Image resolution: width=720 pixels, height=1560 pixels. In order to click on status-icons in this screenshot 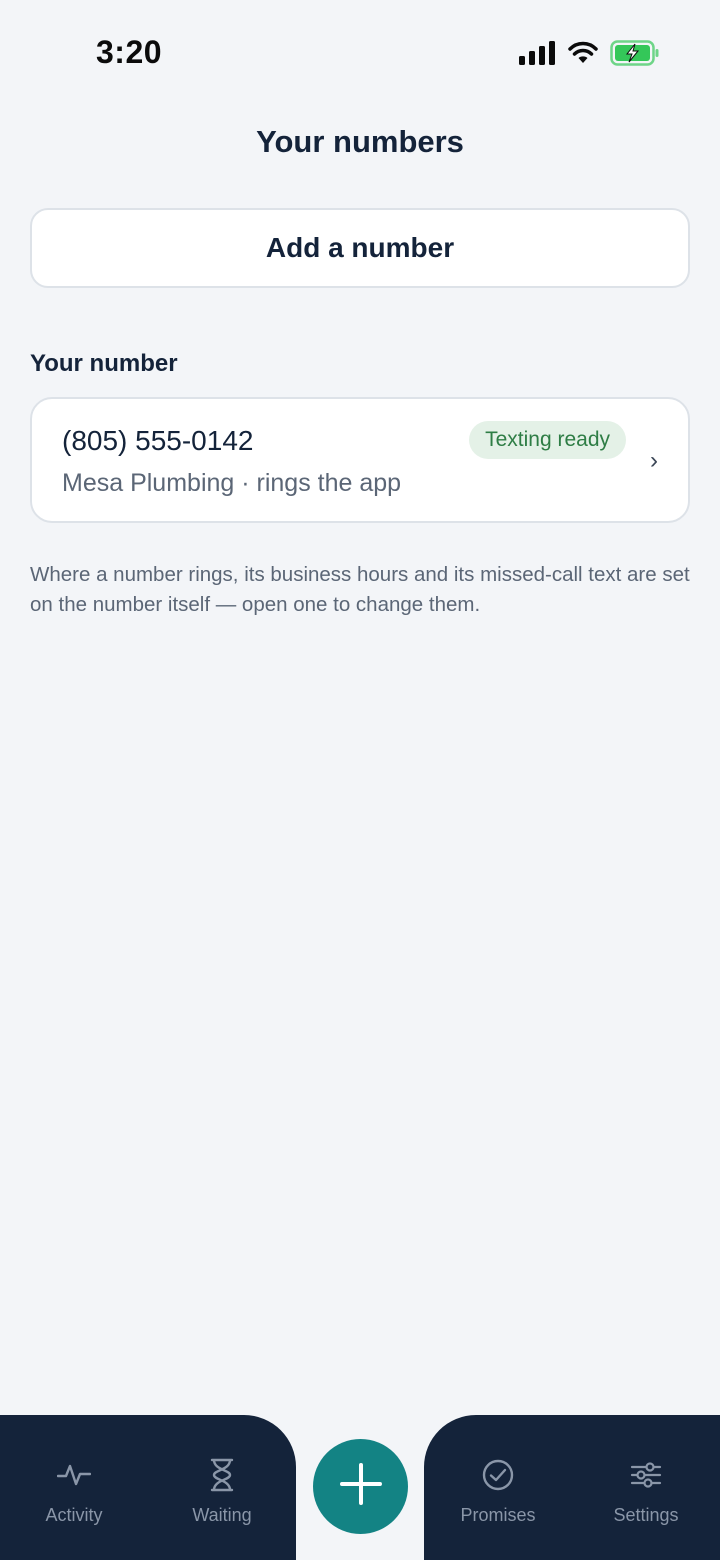, I will do `click(589, 53)`.